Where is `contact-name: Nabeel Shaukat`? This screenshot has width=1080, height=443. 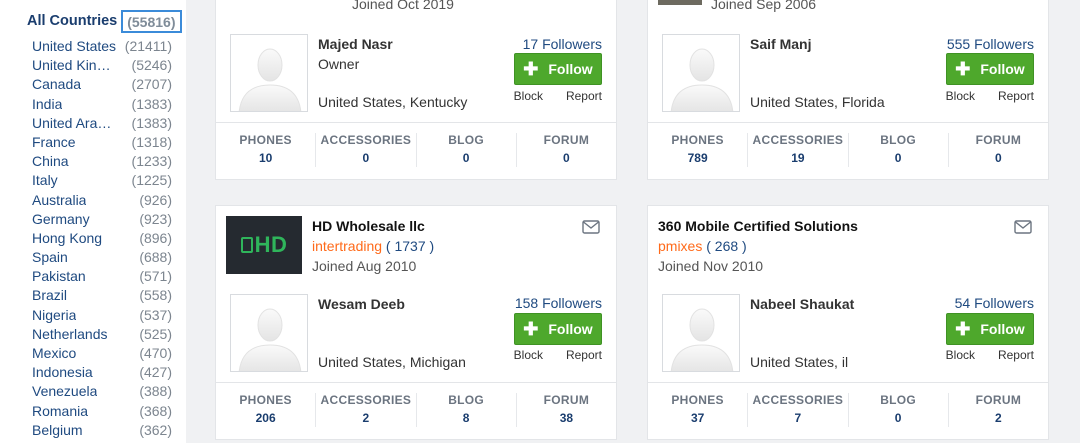
contact-name: Nabeel Shaukat is located at coordinates (802, 304).